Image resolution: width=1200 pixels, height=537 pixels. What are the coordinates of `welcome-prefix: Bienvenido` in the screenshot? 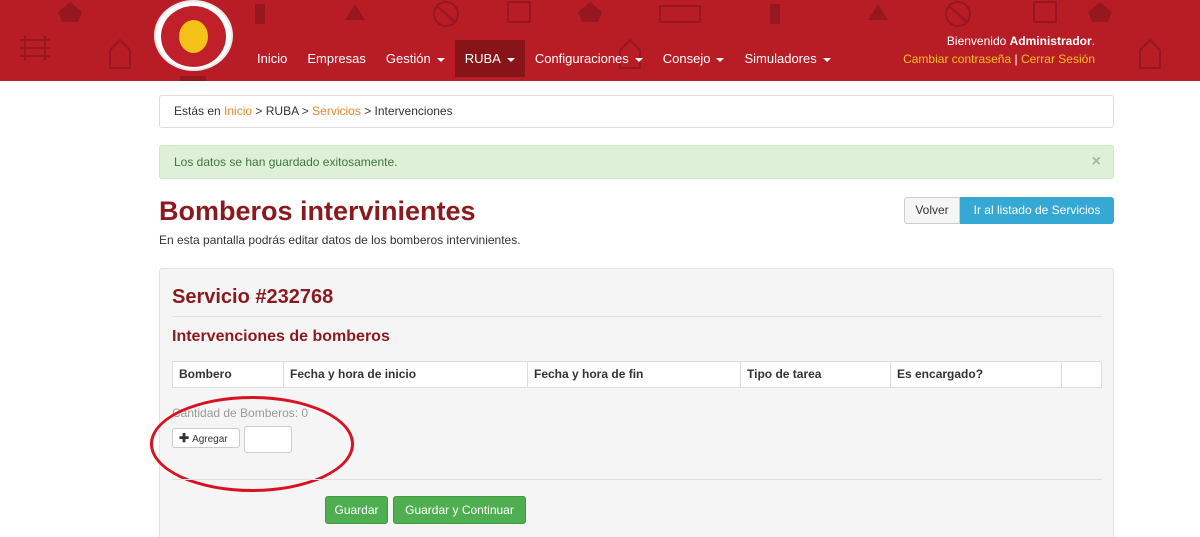 It's located at (976, 41).